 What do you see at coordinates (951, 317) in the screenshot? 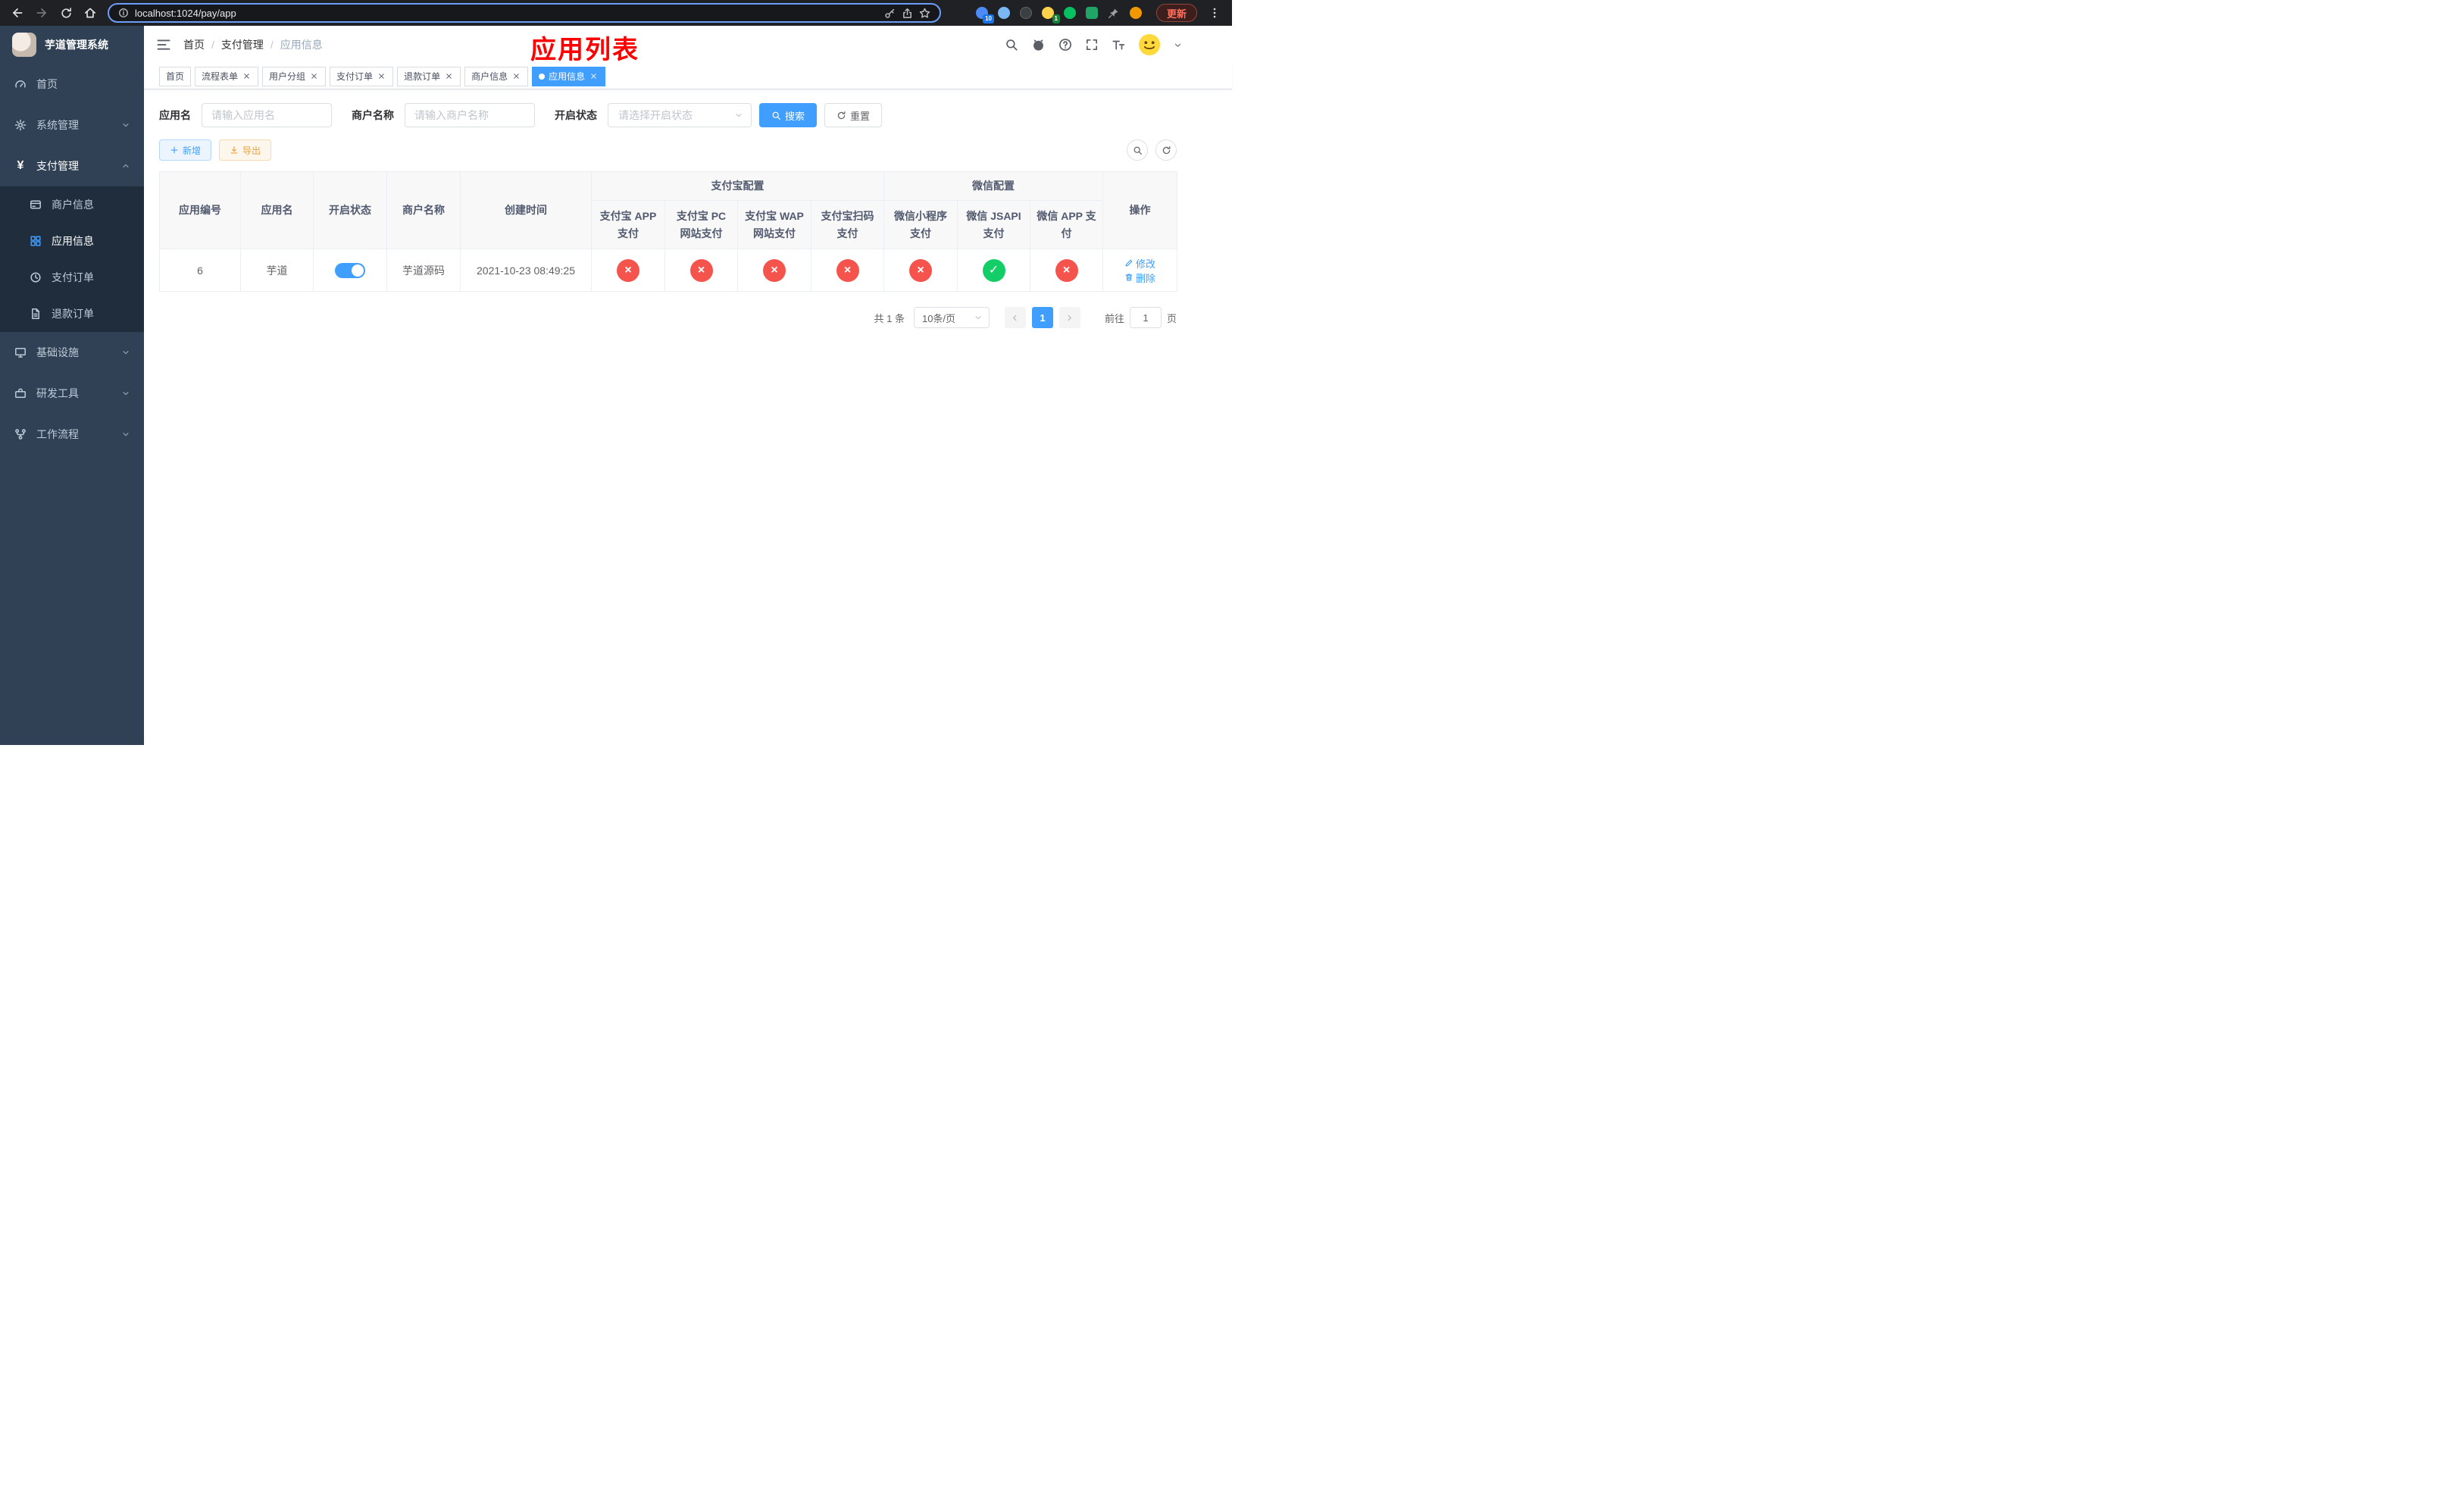
I see `page-size-select: 10条/页` at bounding box center [951, 317].